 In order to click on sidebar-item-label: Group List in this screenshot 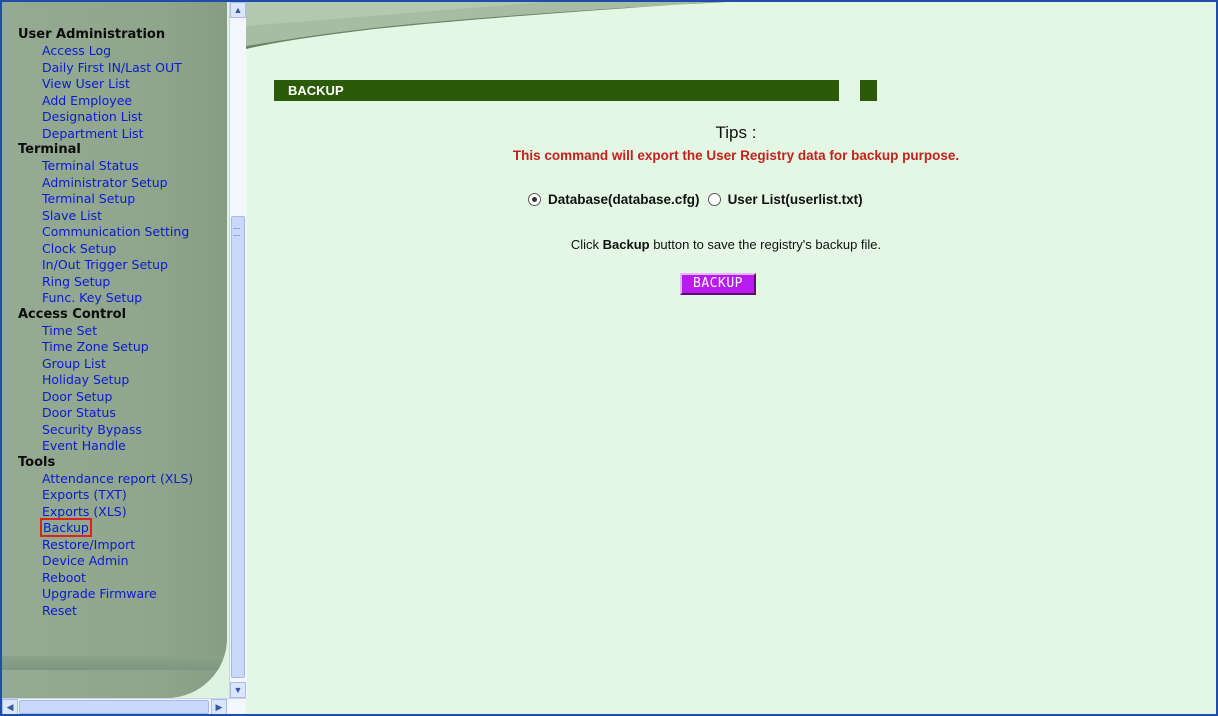, I will do `click(74, 363)`.